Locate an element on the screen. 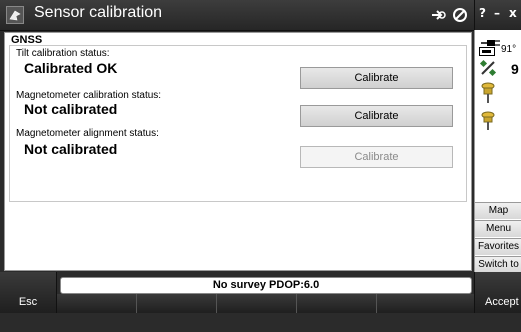 This screenshot has width=521, height=332. battery-value: 91° is located at coordinates (509, 49).